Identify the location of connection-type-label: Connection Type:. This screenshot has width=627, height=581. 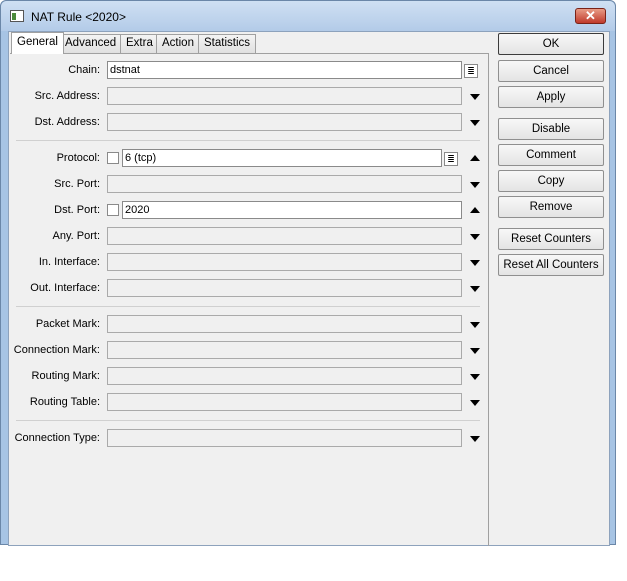
(57, 438).